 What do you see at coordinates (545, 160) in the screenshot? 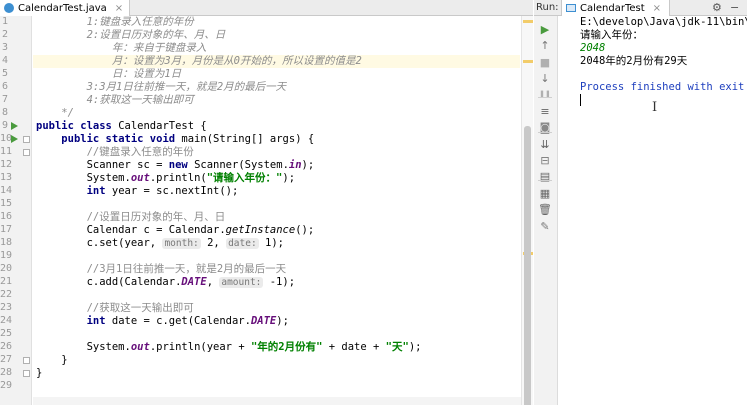
I see `restore-layout-icon: ⊟` at bounding box center [545, 160].